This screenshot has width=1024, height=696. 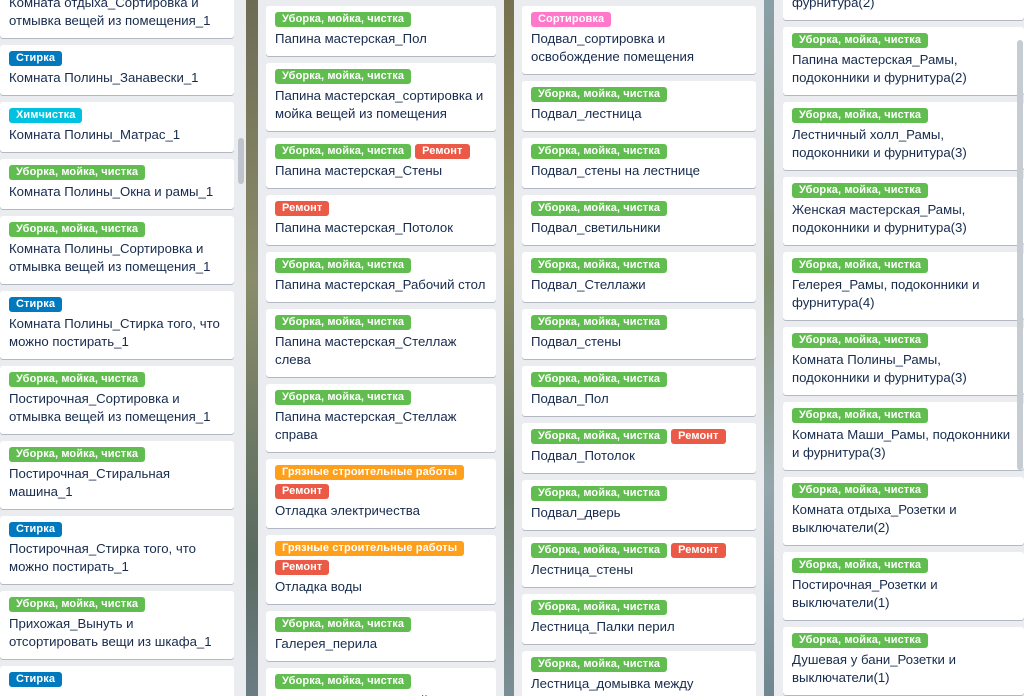 I want to click on task-card: Уборка, мойка, чистка Подвал_лестница, so click(x=639, y=106).